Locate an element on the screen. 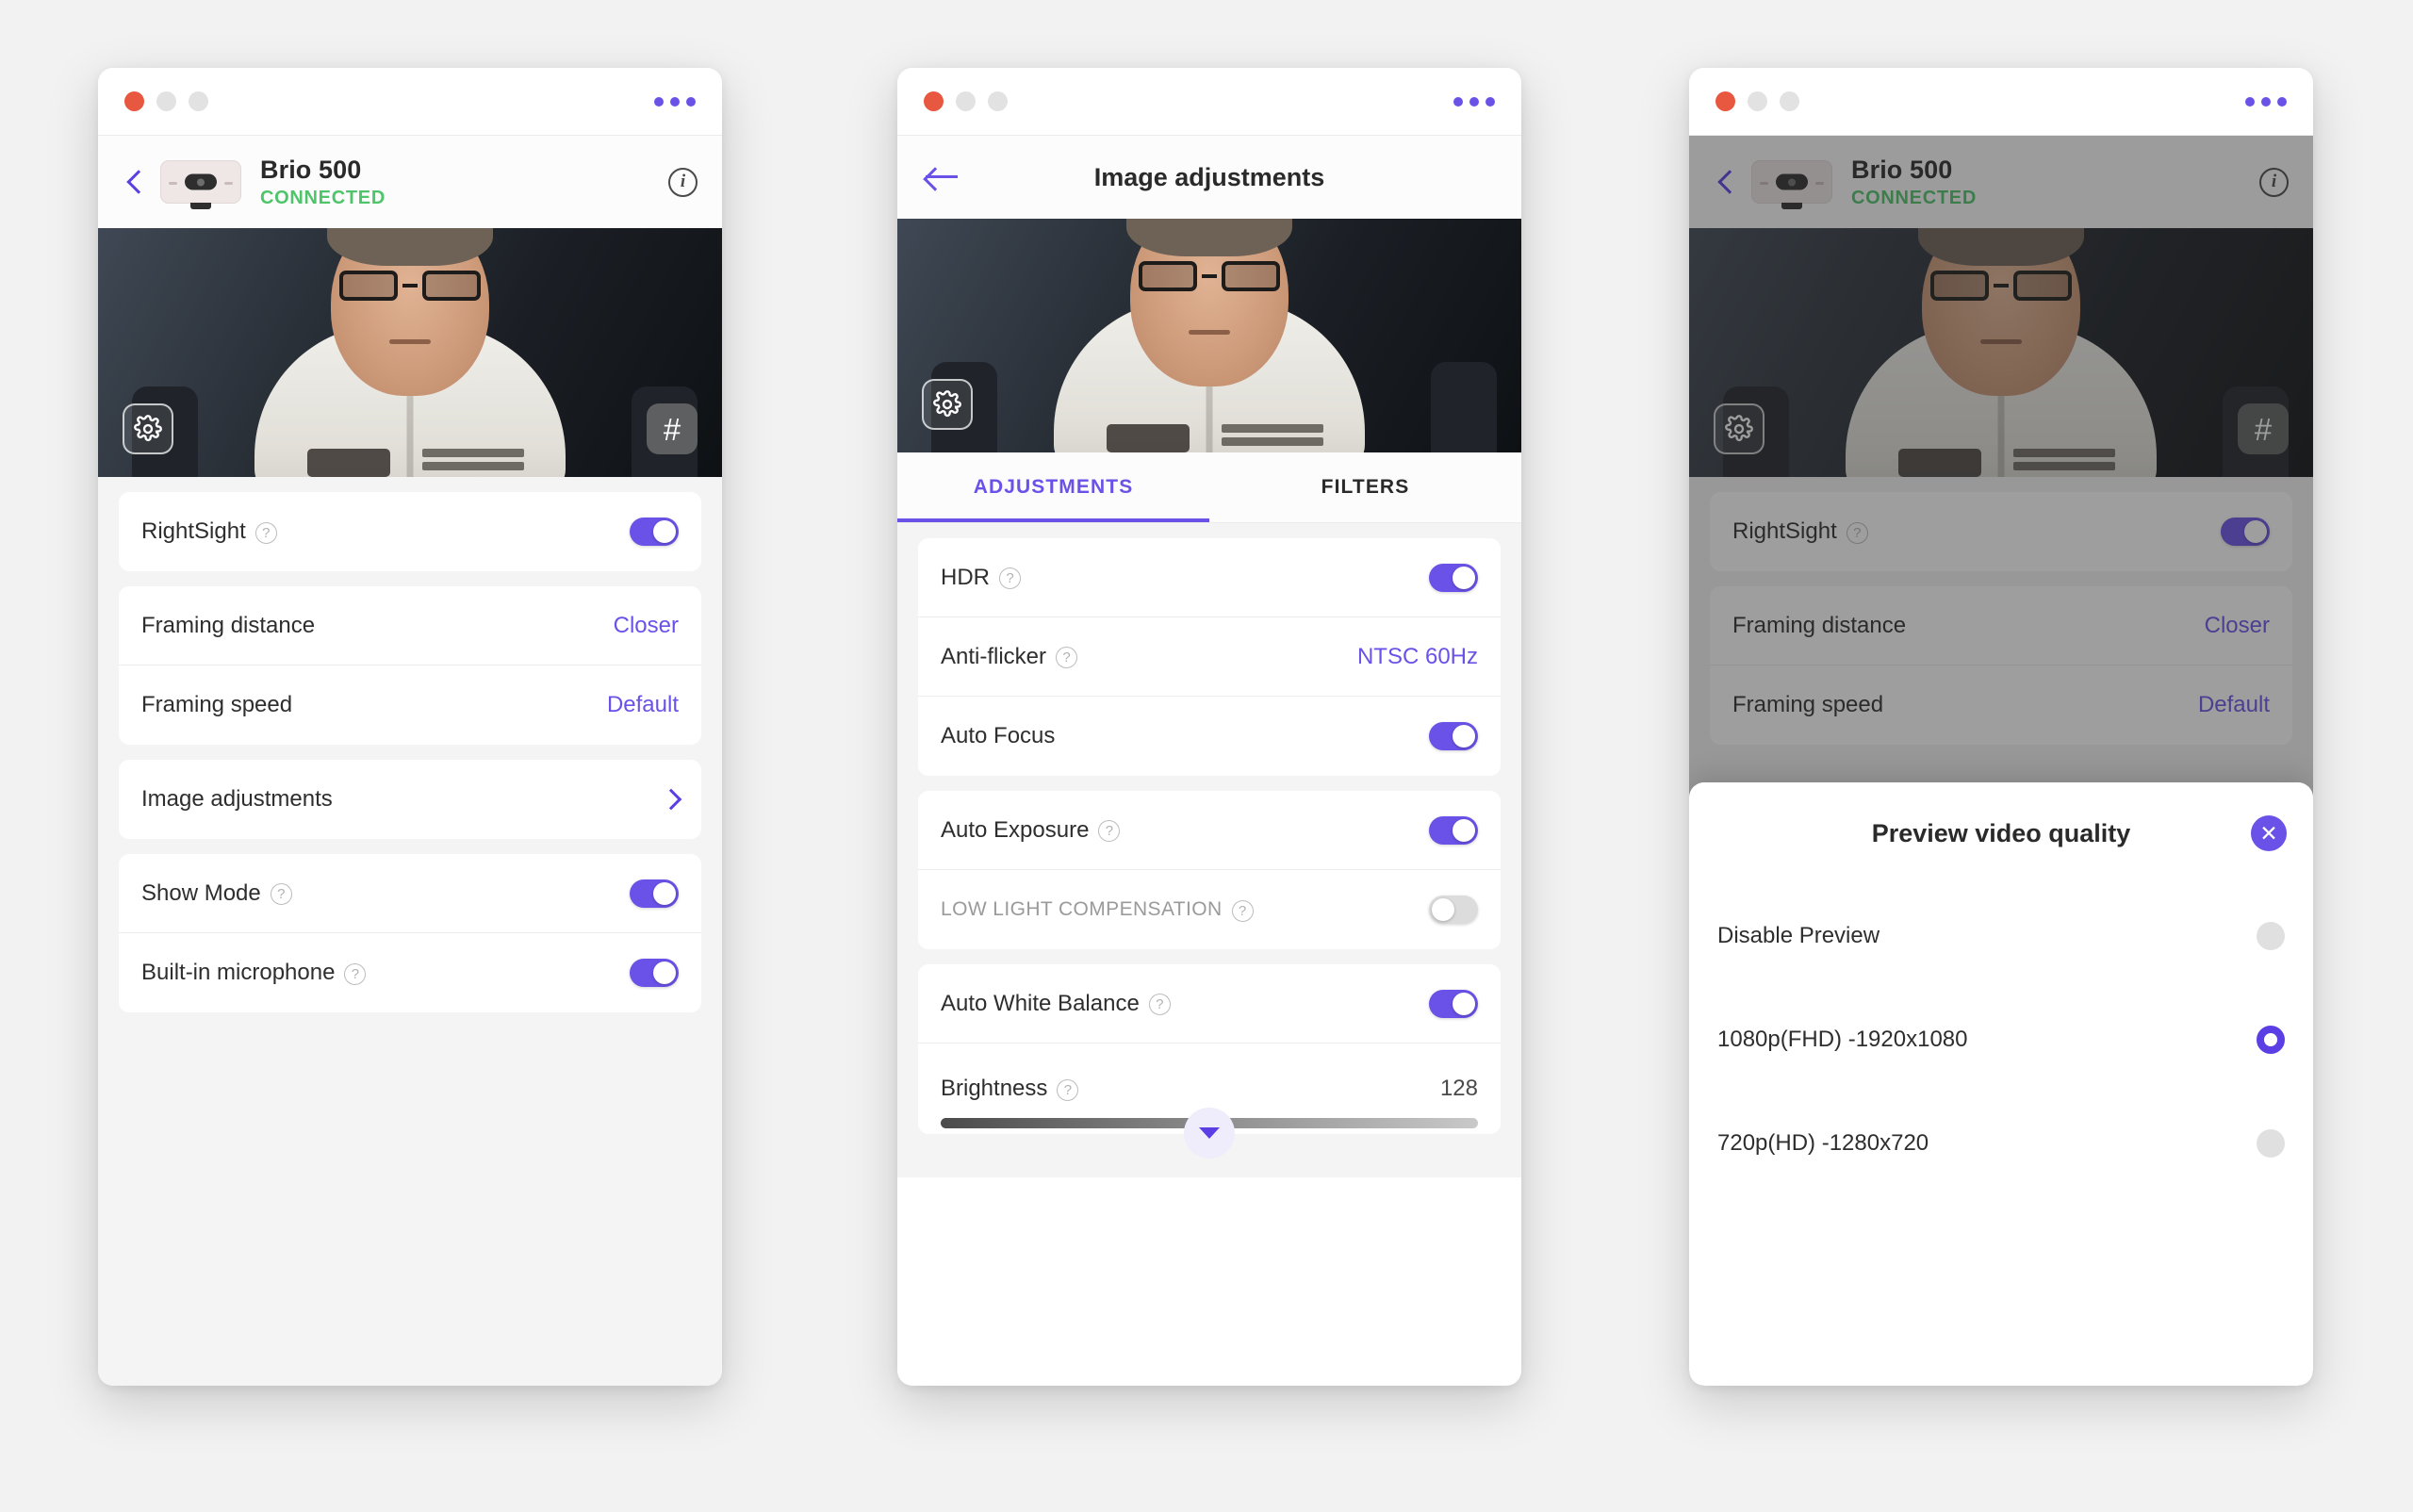  row-label: Framing speed is located at coordinates (217, 704).